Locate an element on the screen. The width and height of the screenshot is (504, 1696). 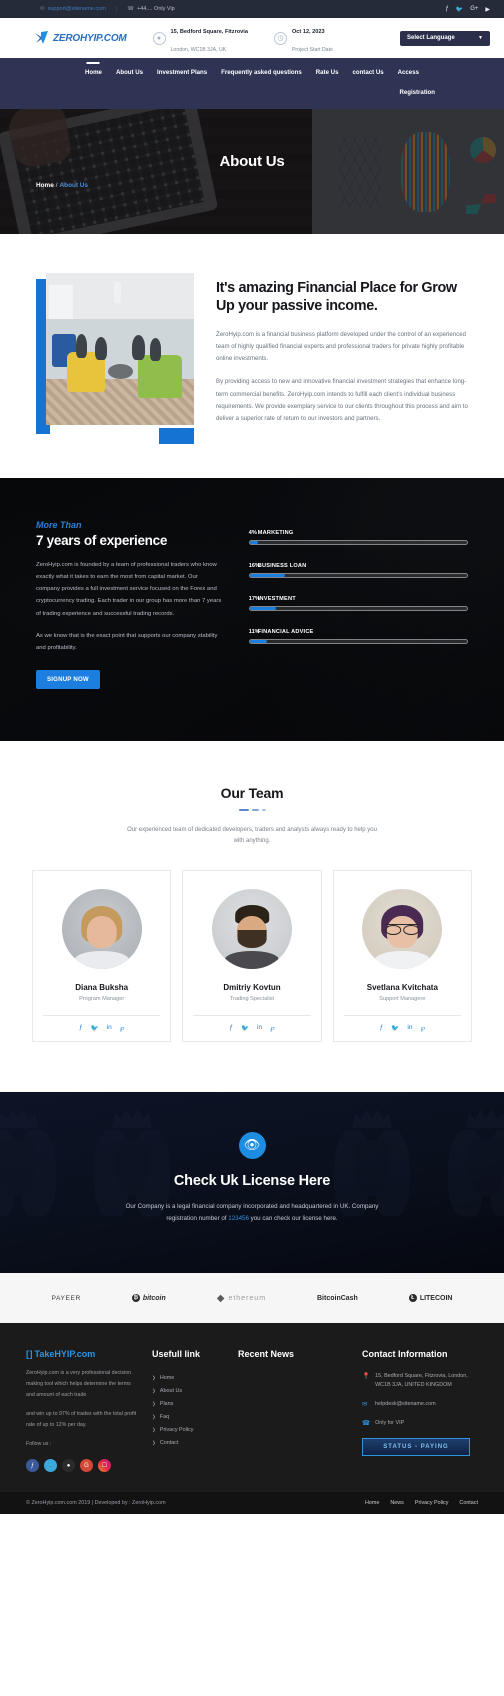
footer-socials: ƒ 🐦 ● G ☐ is located at coordinates (82, 1465).